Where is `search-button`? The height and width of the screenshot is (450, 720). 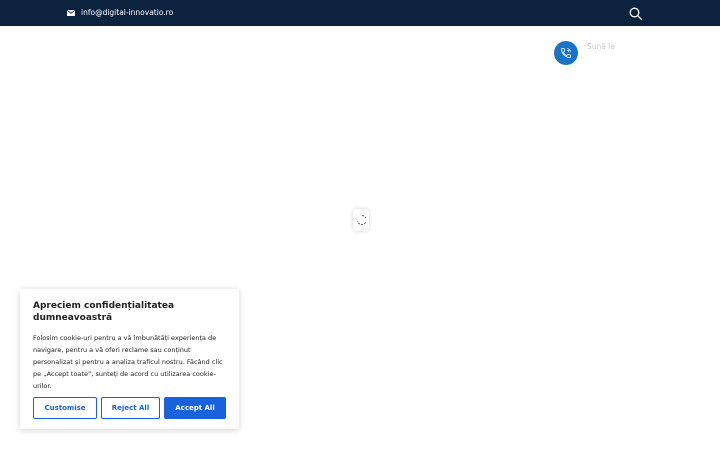
search-button is located at coordinates (635, 13).